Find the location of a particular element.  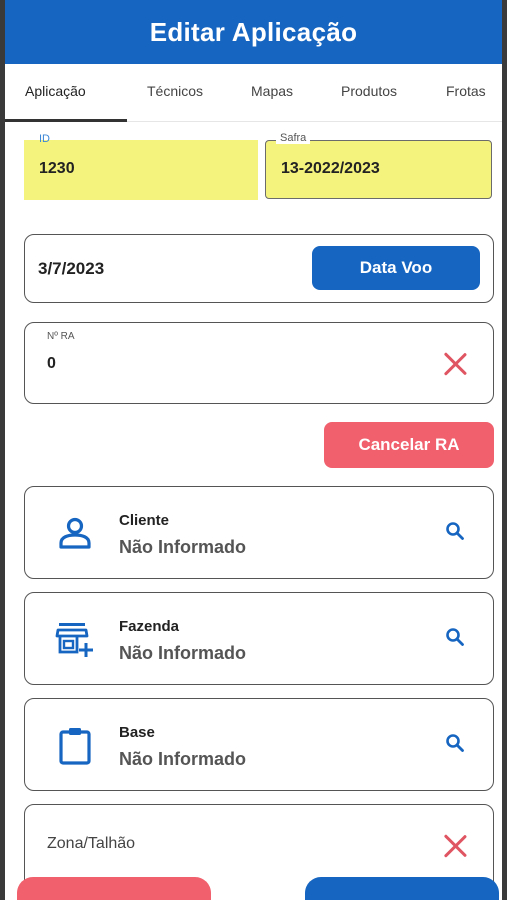

ra-field: Nº RA 0 is located at coordinates (259, 363).